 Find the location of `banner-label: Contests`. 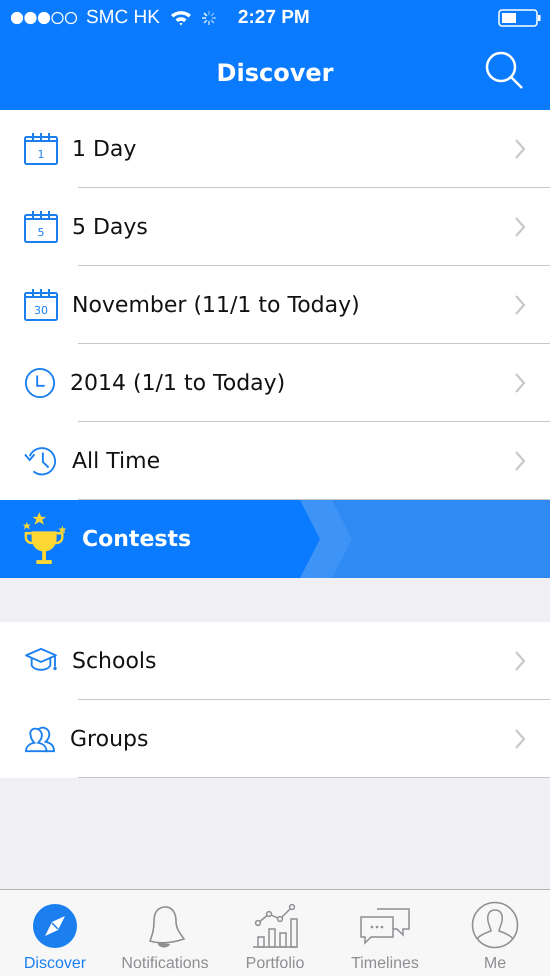

banner-label: Contests is located at coordinates (137, 539).